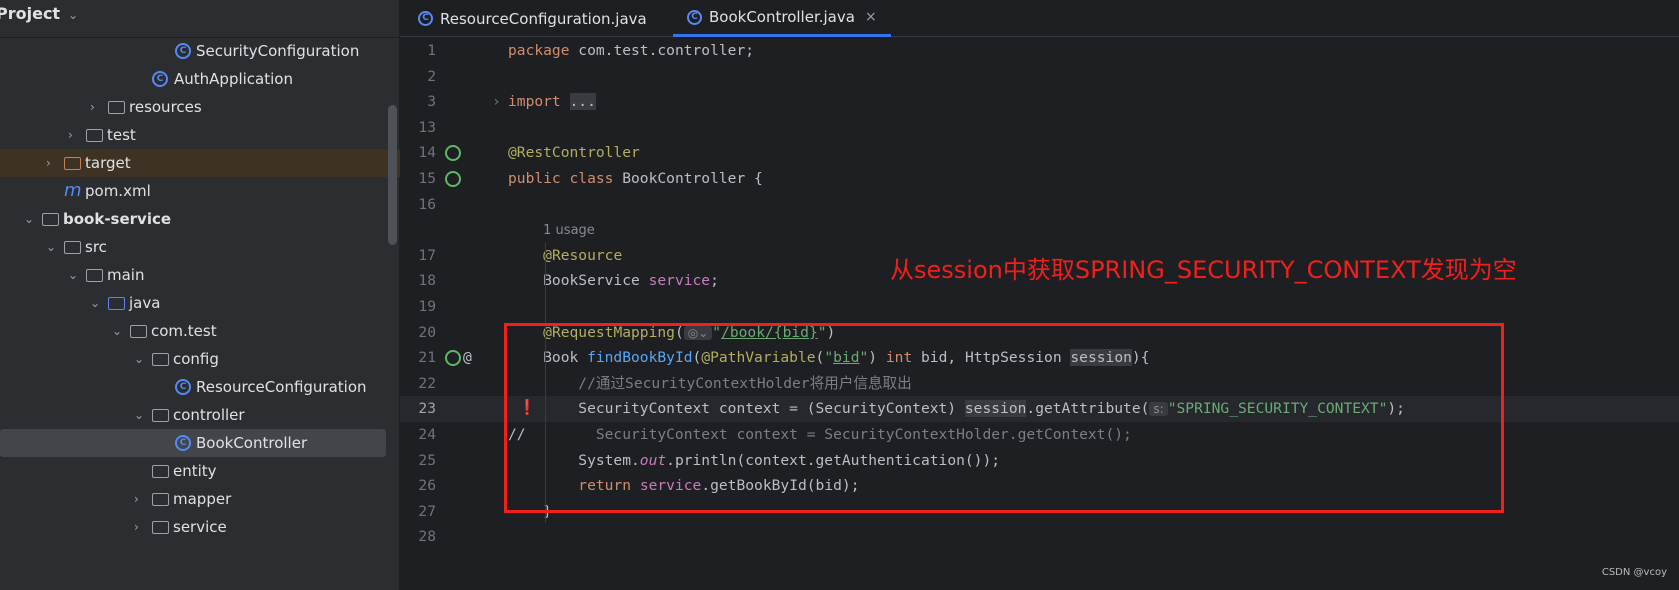 This screenshot has width=1679, height=590. What do you see at coordinates (1039, 51) in the screenshot?
I see `code-line: 1 package com.test.controller;` at bounding box center [1039, 51].